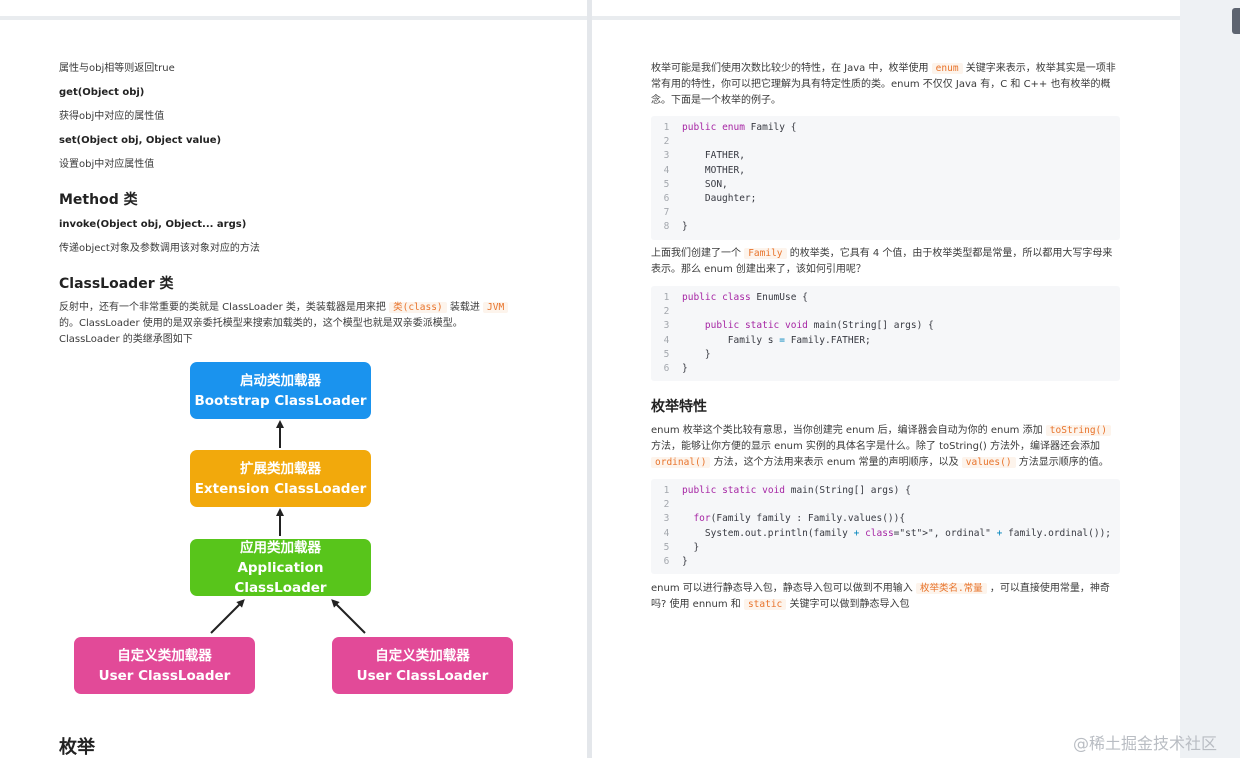 The height and width of the screenshot is (758, 1240). I want to click on code-line: 1 public enum Family {, so click(885, 128).